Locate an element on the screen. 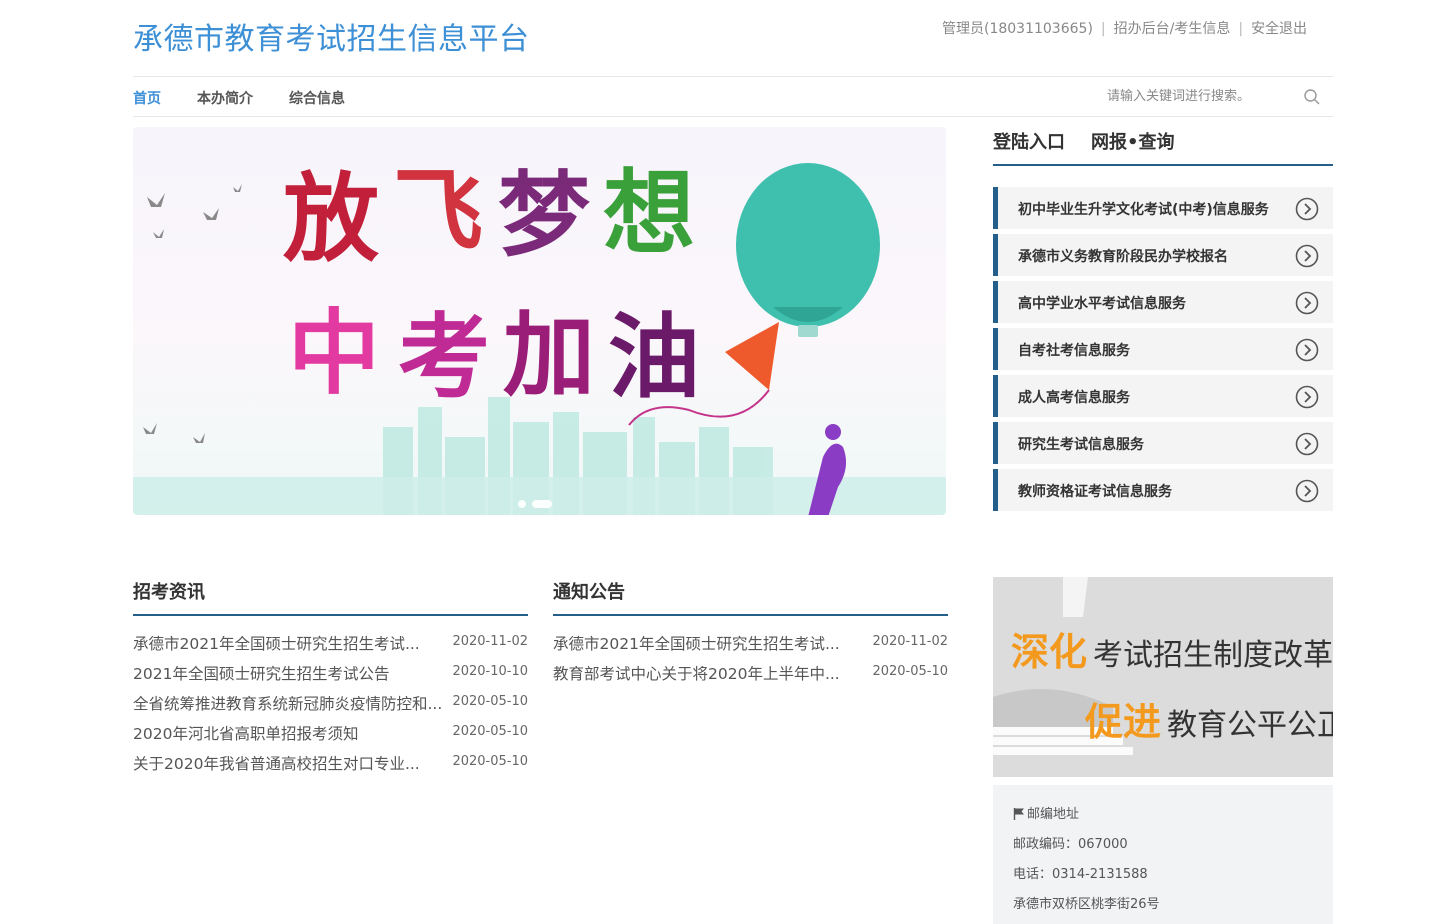  news-item: 2020年河北省高职单招报考须知 2020-05-10 is located at coordinates (330, 734).